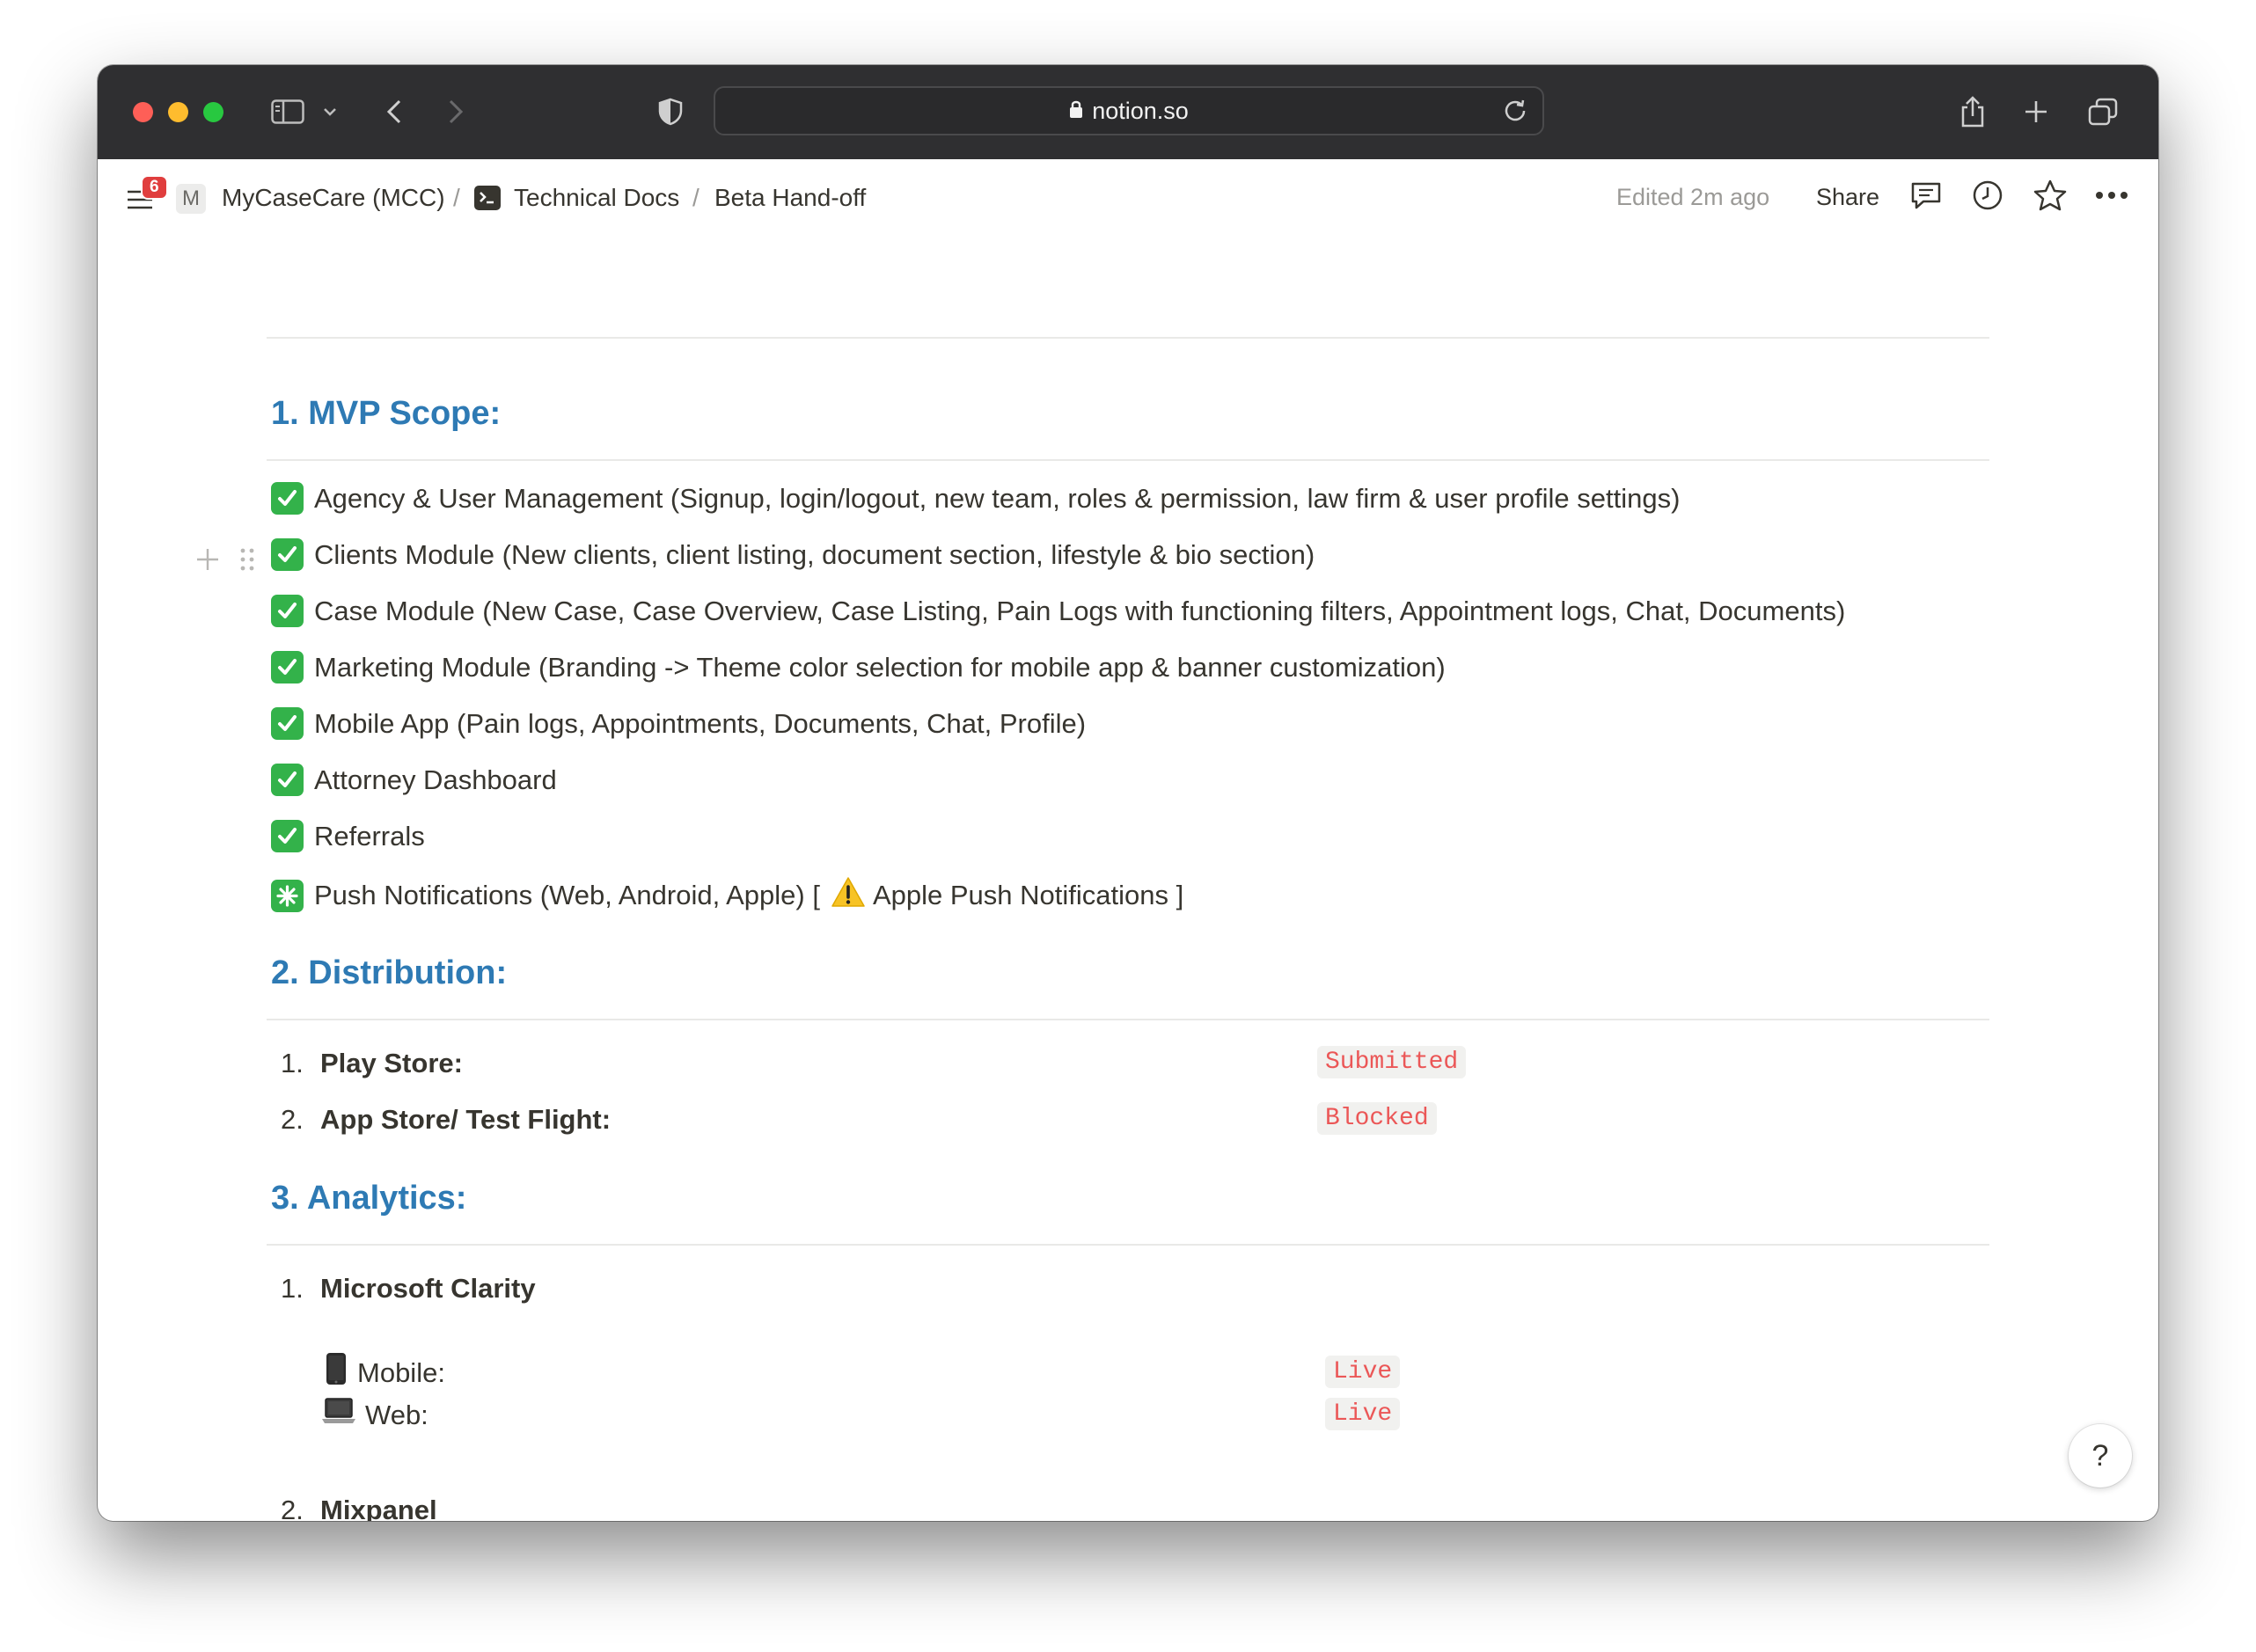 The height and width of the screenshot is (1652, 2256). Describe the element at coordinates (2112, 197) in the screenshot. I see `more-options-icon` at that location.